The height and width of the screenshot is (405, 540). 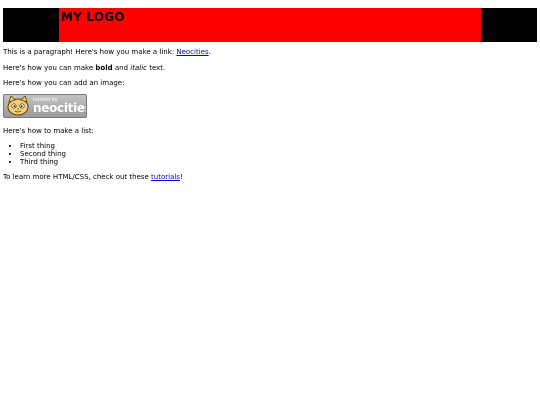 What do you see at coordinates (104, 68) in the screenshot?
I see `bold-text: bold` at bounding box center [104, 68].